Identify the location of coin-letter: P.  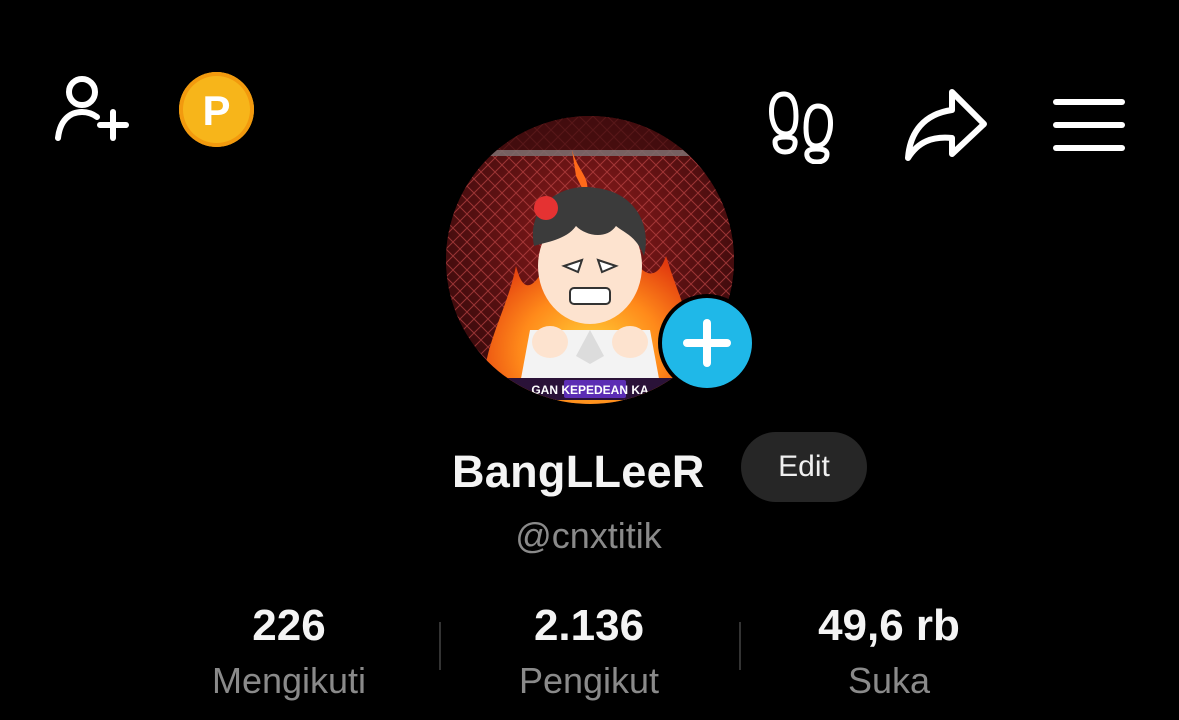
(216, 110).